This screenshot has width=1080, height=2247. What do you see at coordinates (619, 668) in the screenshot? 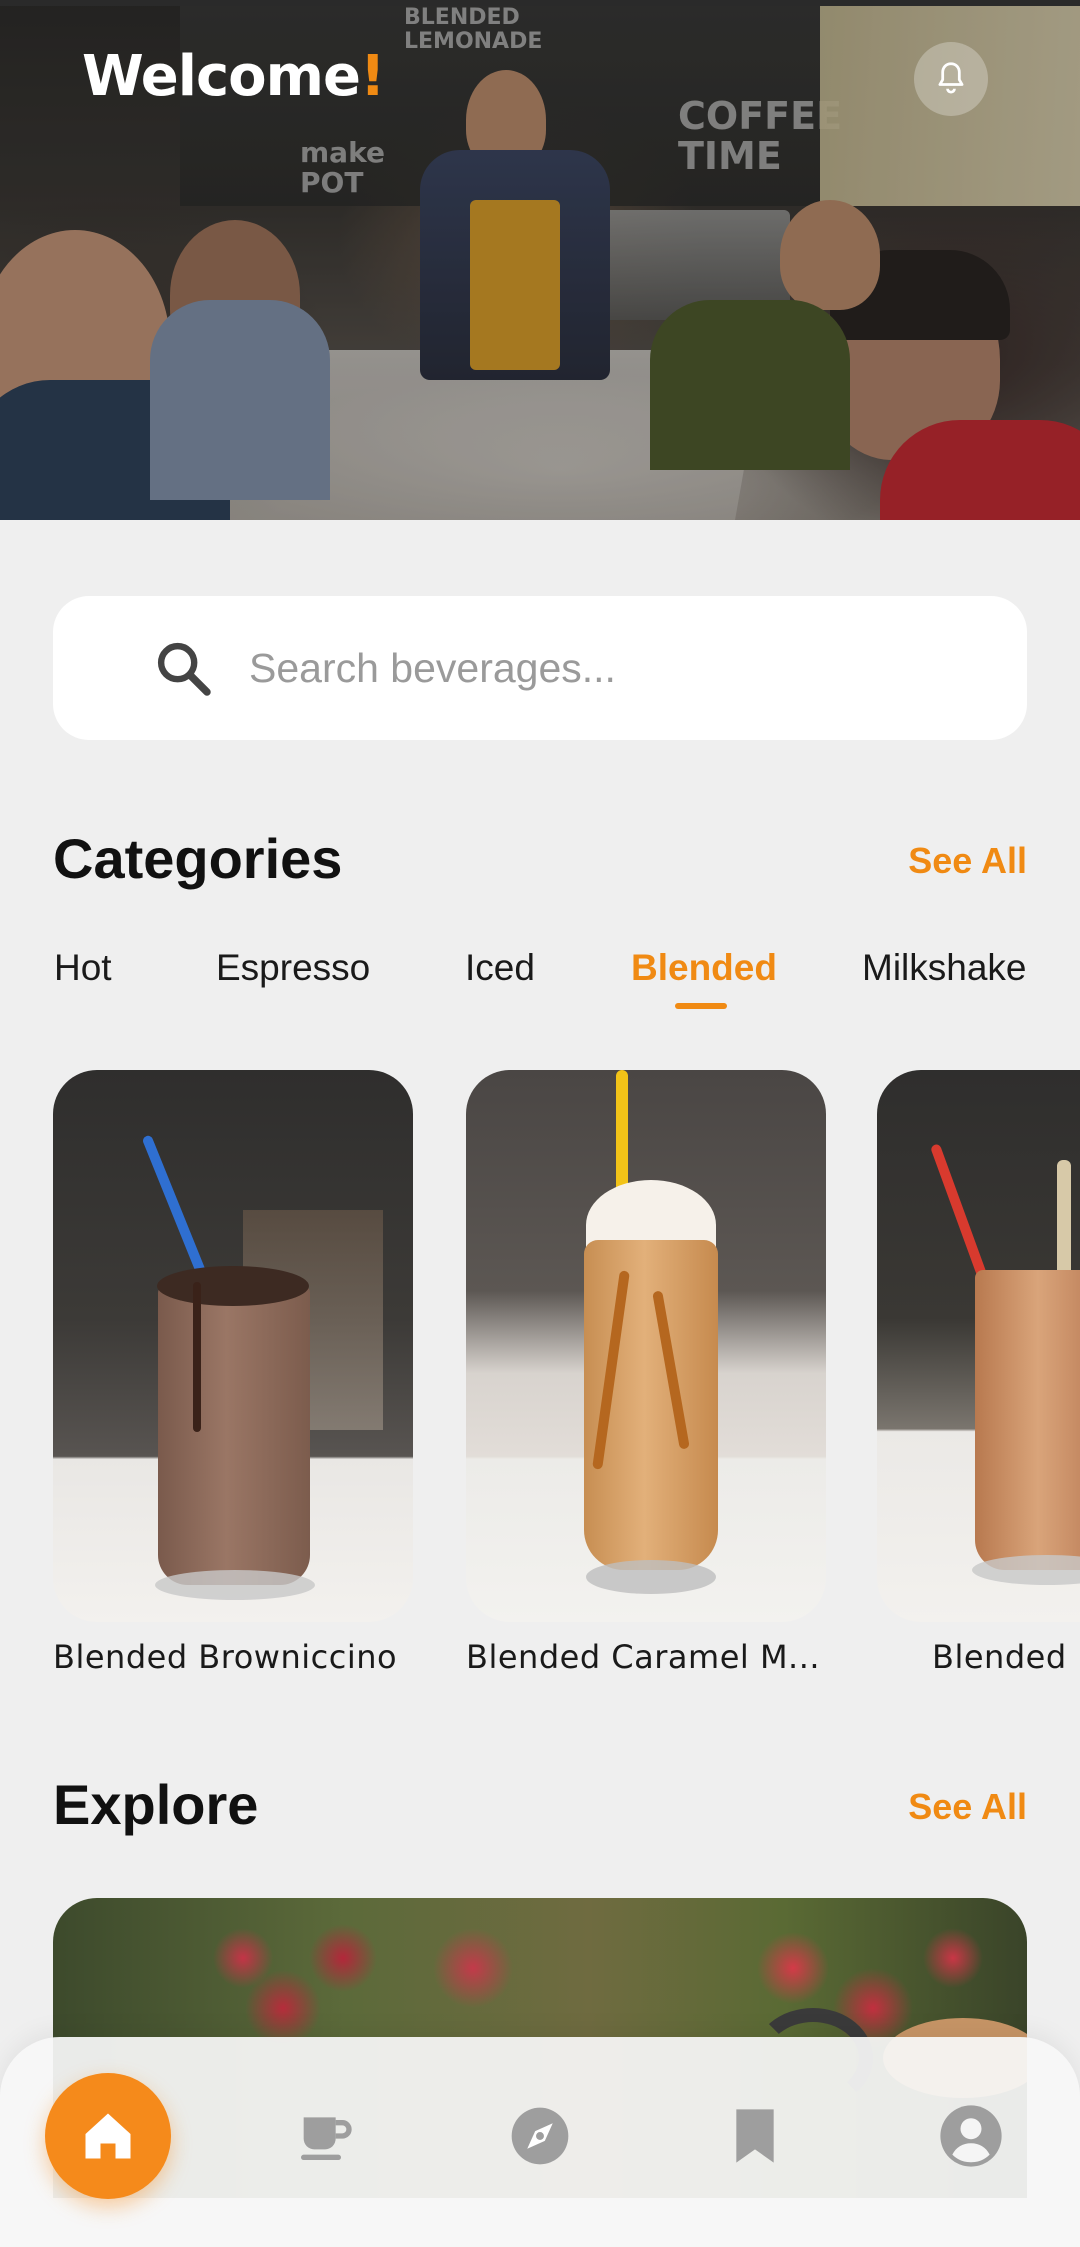
I see `search-input` at bounding box center [619, 668].